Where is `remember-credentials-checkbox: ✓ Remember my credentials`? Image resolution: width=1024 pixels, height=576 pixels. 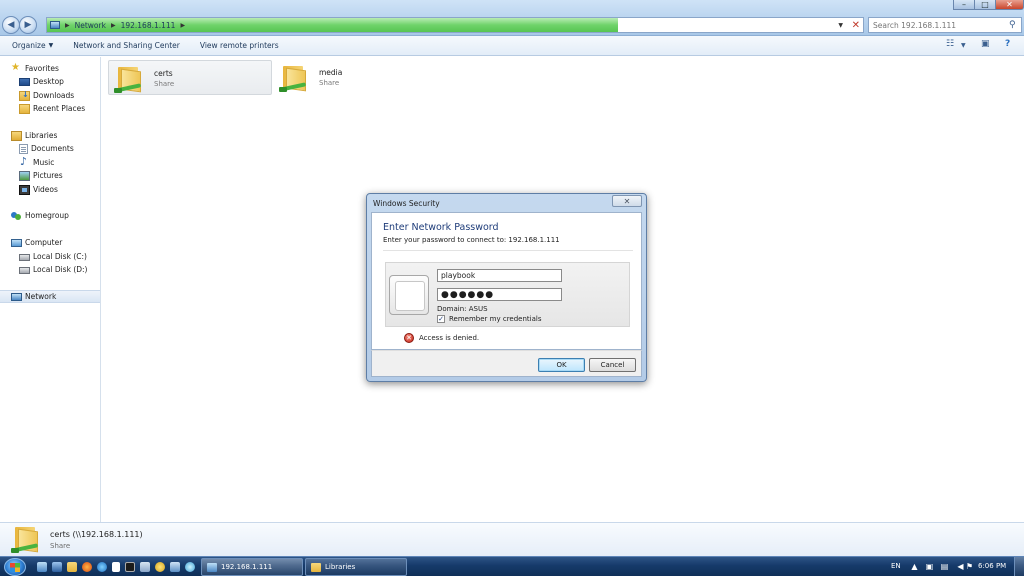
remember-credentials-checkbox: ✓ Remember my credentials is located at coordinates (489, 319).